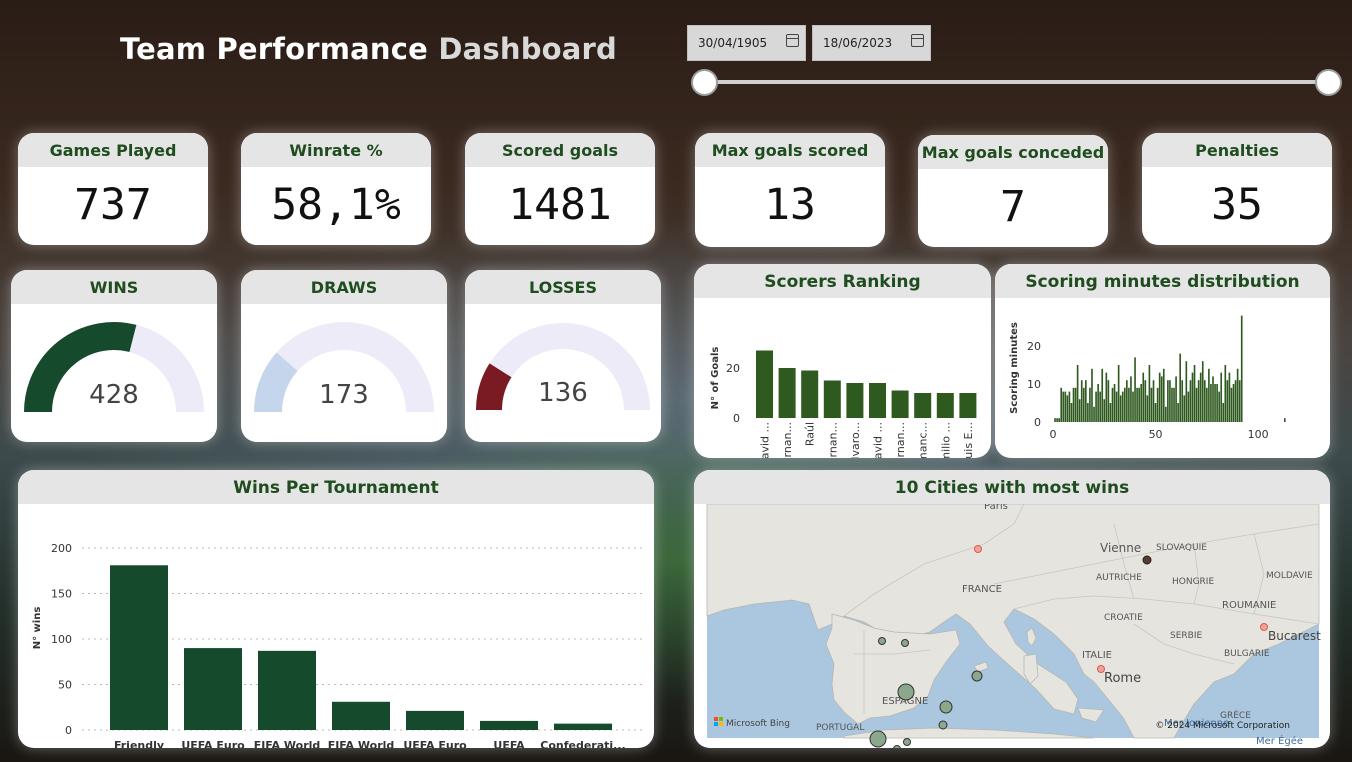 Image resolution: width=1352 pixels, height=762 pixels. I want to click on end-date-input: 18/06/2023, so click(871, 43).